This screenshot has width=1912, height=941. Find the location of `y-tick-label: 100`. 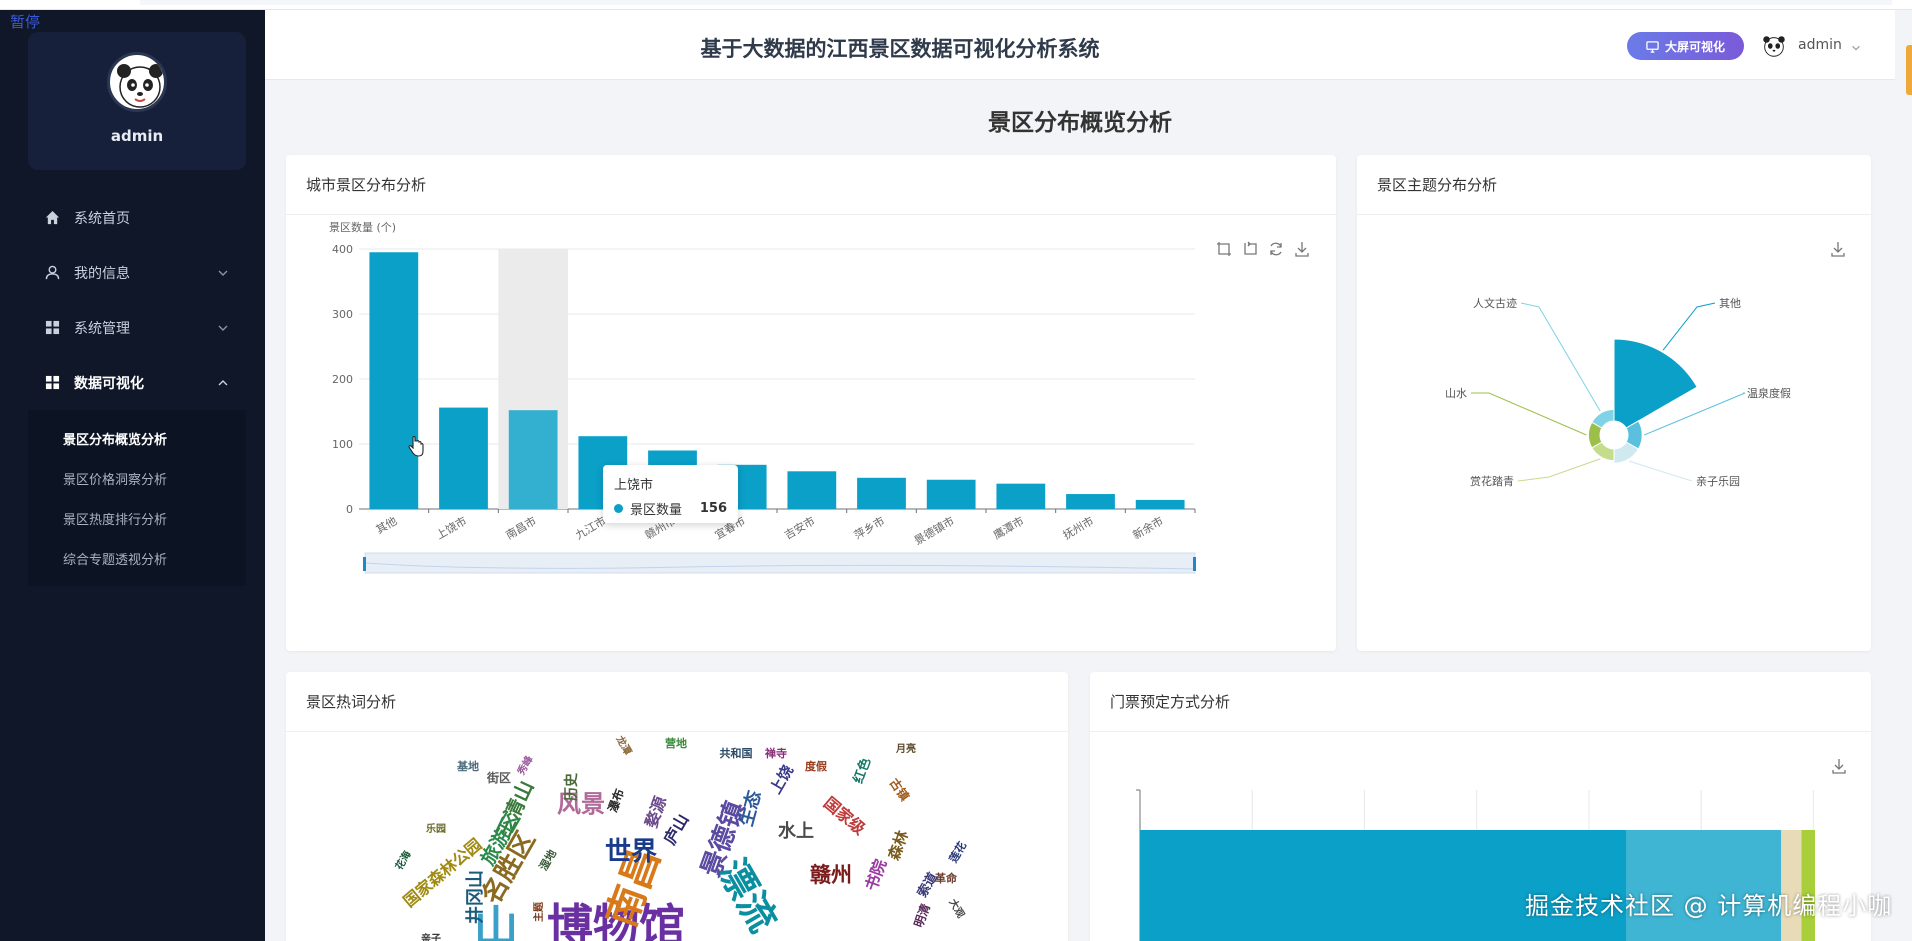

y-tick-label: 100 is located at coordinates (342, 444).